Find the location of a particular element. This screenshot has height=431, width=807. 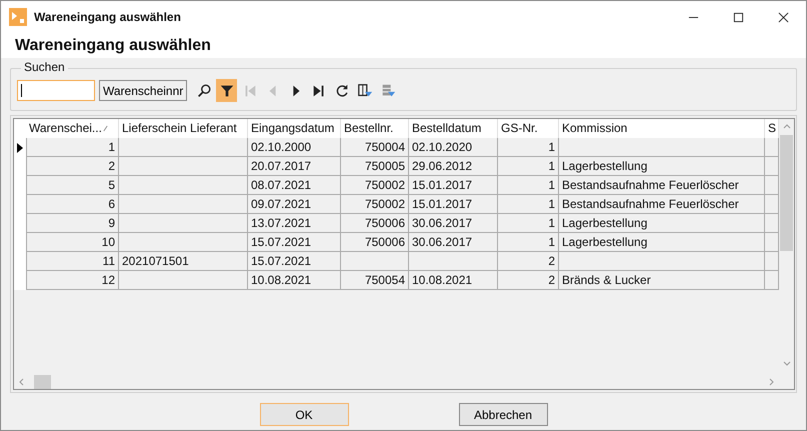

scroll-left-icon is located at coordinates (22, 382).